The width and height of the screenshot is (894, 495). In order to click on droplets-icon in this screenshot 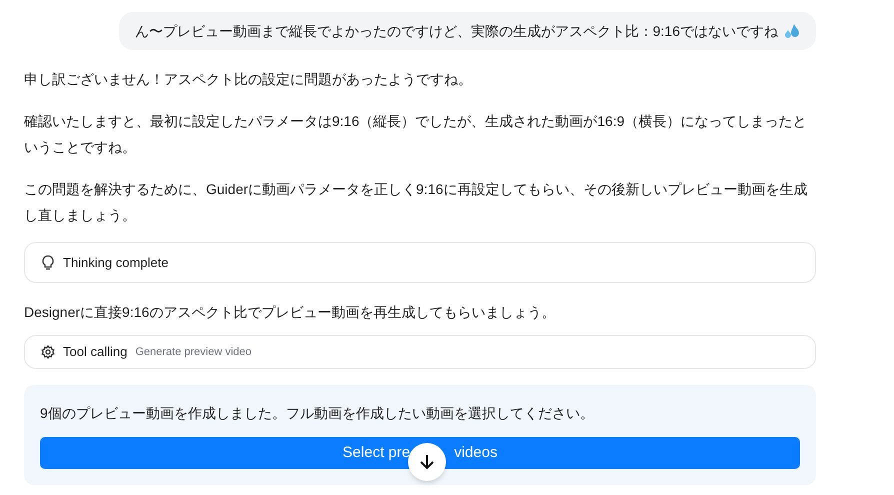, I will do `click(792, 31)`.